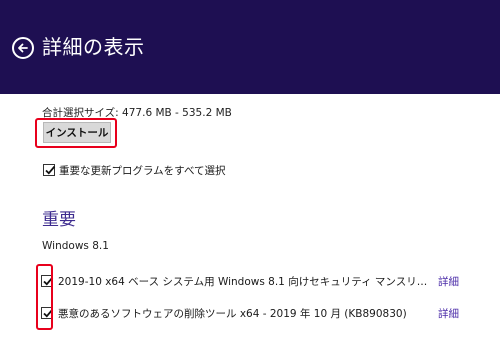 The width and height of the screenshot is (500, 342). I want to click on group-label-windows: Windows 8.1, so click(75, 246).